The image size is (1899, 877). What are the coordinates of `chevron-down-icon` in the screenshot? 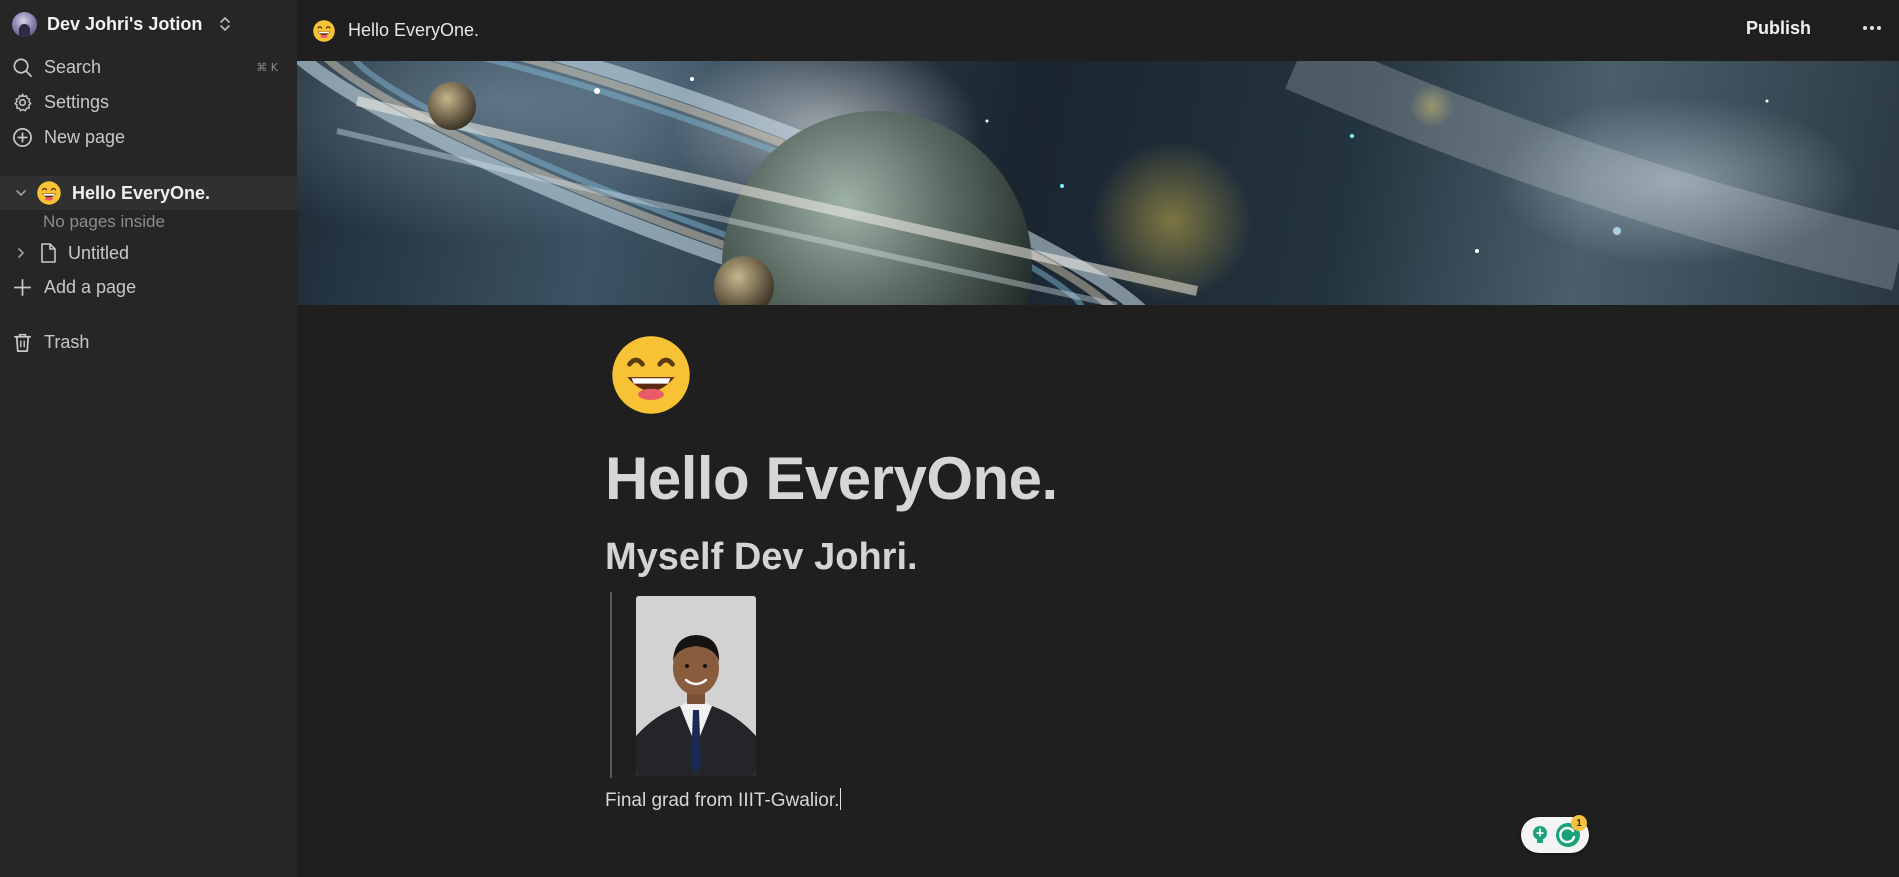 It's located at (21, 193).